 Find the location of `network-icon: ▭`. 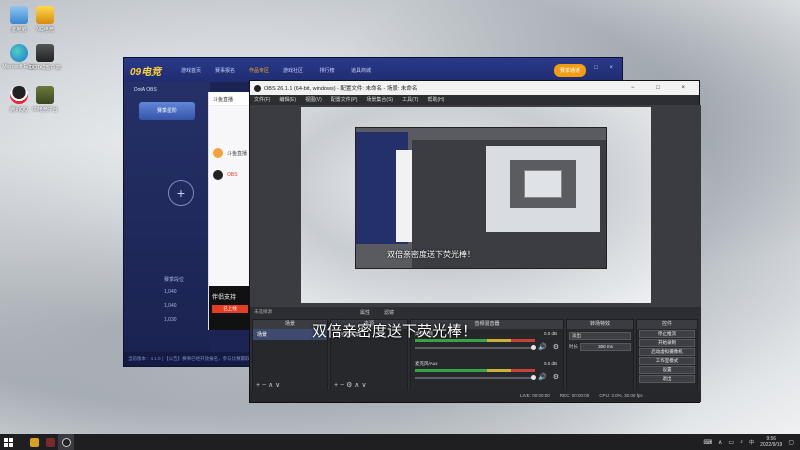

network-icon: ▭ is located at coordinates (731, 442).